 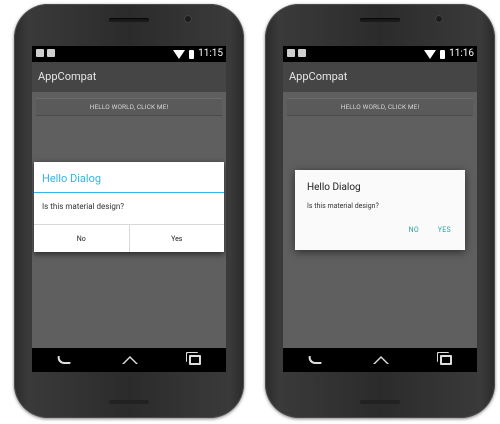 I want to click on dialog-title-divider, so click(x=129, y=192).